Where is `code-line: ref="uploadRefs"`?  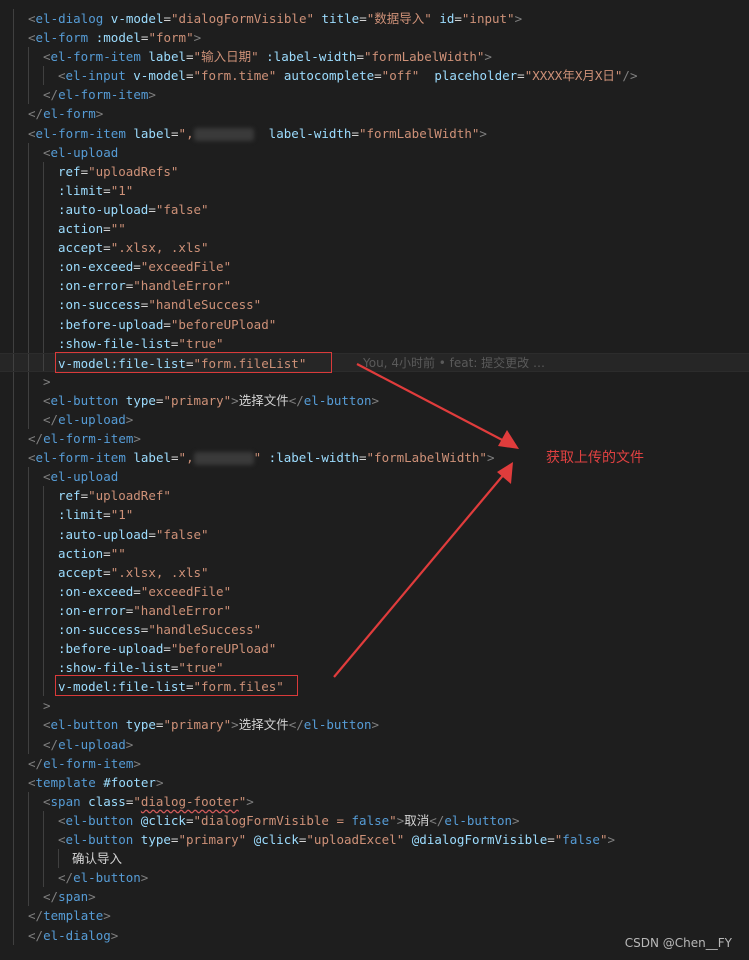 code-line: ref="uploadRefs" is located at coordinates (374, 171).